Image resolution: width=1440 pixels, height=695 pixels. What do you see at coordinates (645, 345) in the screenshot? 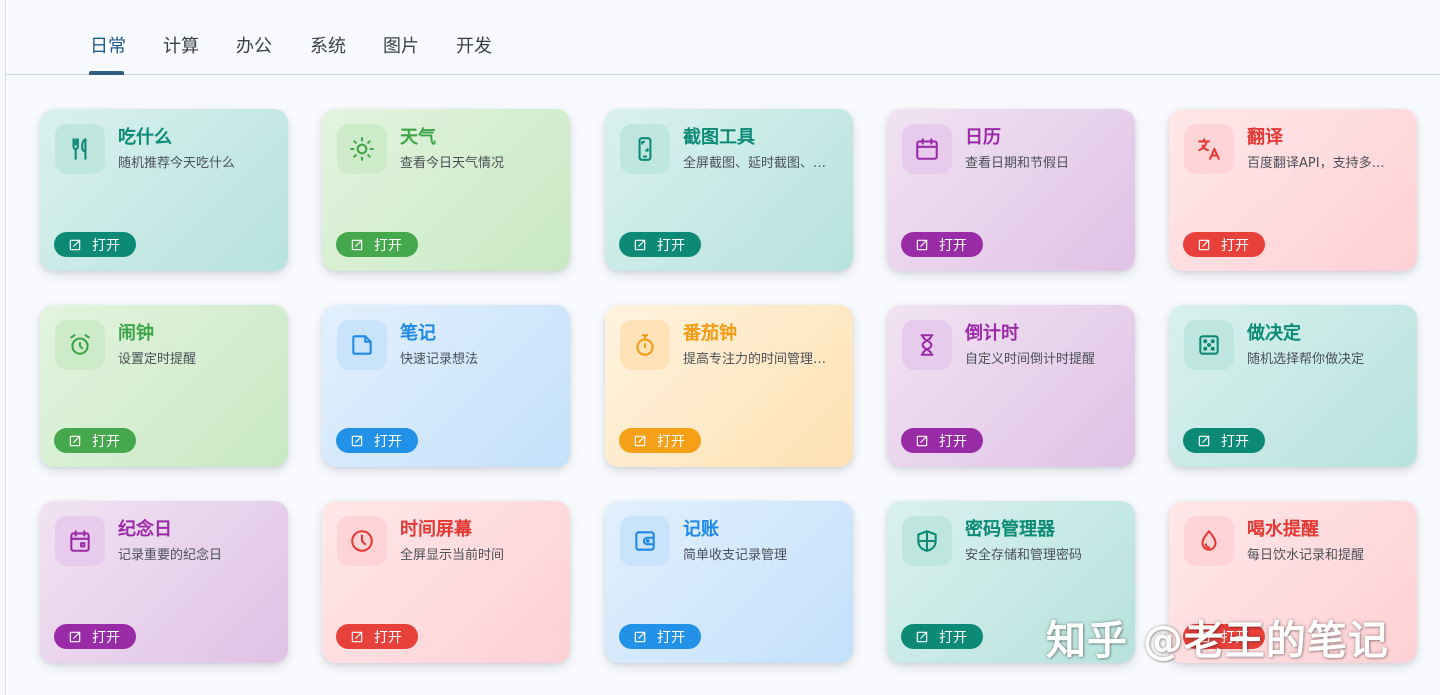
I see `stopwatch-icon` at bounding box center [645, 345].